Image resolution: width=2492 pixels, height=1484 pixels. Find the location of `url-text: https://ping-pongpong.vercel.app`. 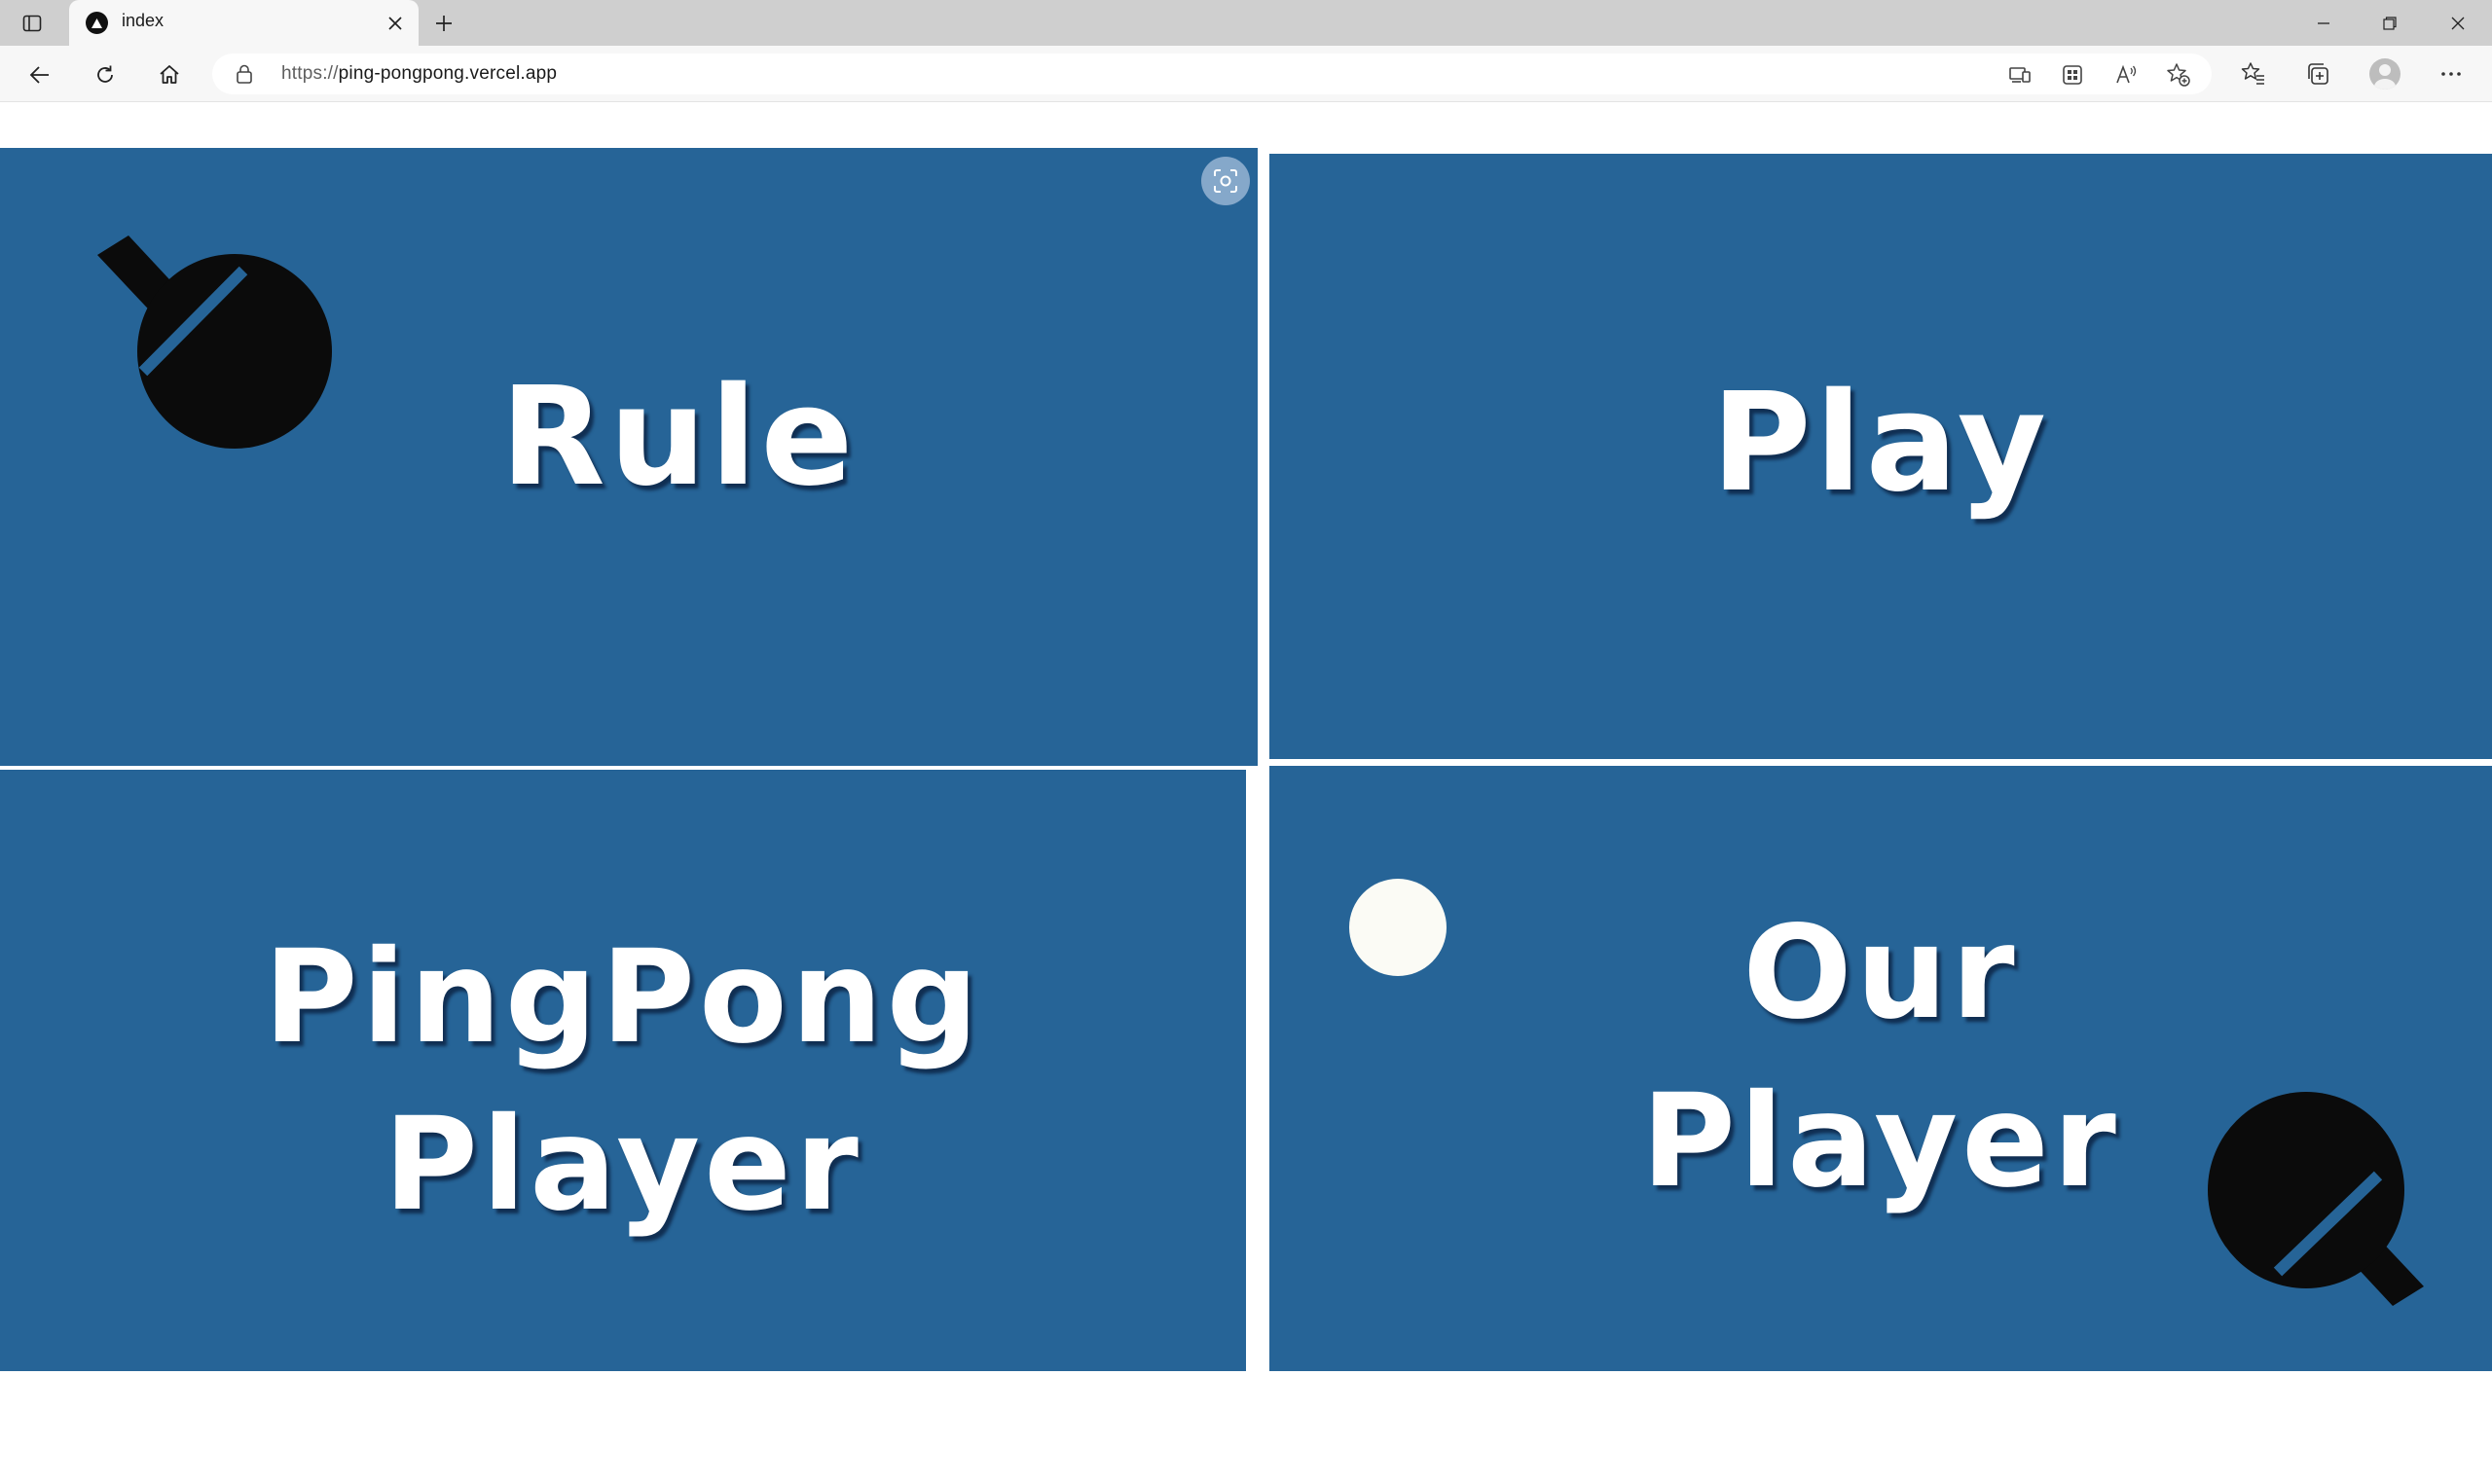

url-text: https://ping-pongpong.vercel.app is located at coordinates (419, 74).